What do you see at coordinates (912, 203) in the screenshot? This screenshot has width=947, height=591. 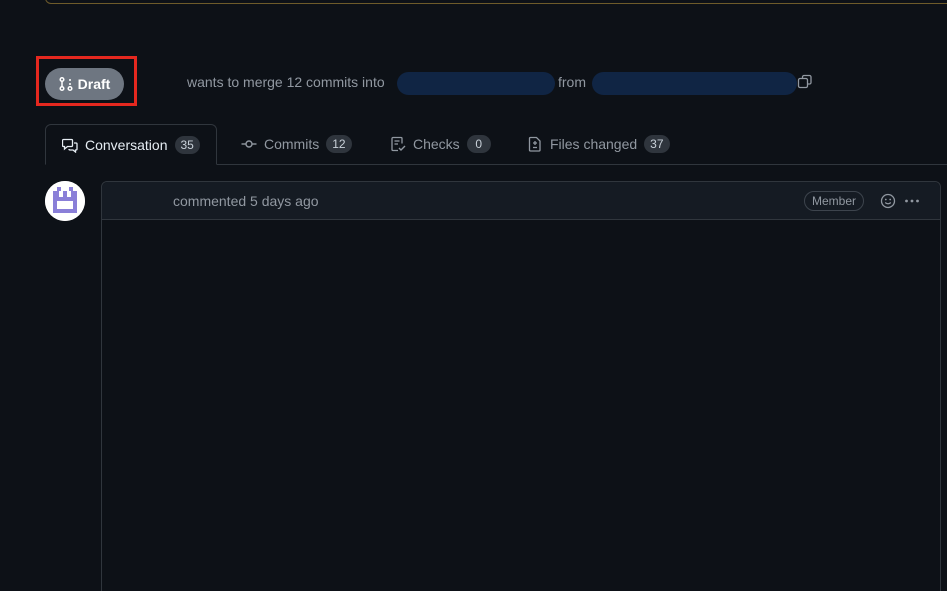 I see `kebab-horizontal-icon` at bounding box center [912, 203].